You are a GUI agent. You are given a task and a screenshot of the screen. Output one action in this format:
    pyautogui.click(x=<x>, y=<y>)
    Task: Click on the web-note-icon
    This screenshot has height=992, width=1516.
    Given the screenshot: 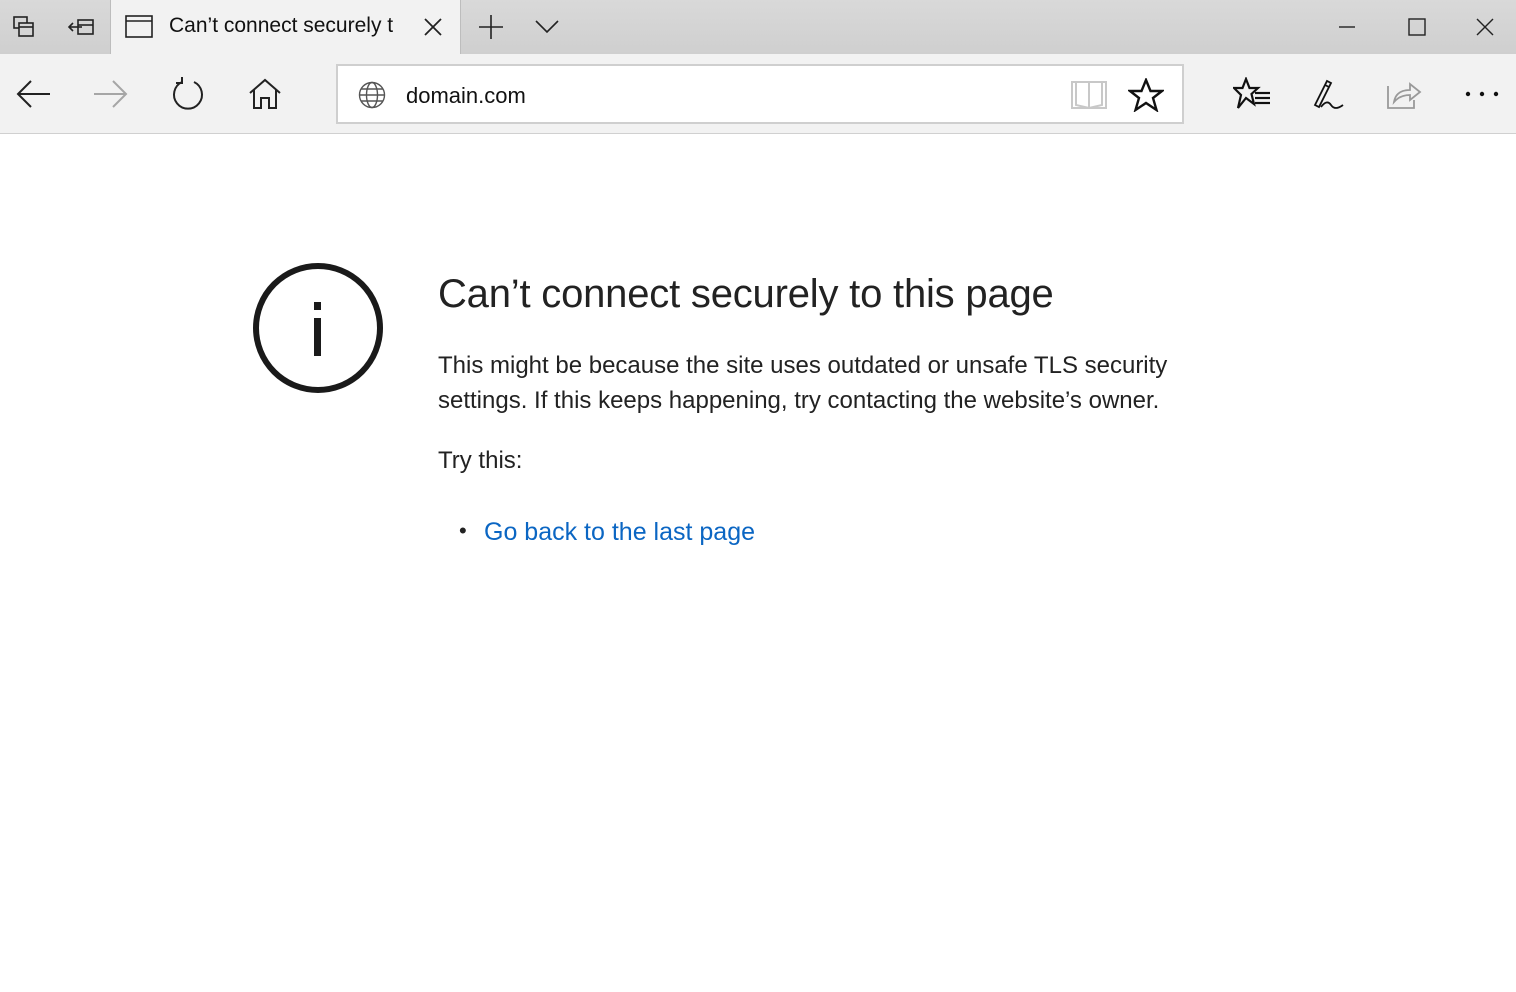 What is the action you would take?
    pyautogui.click(x=1328, y=94)
    